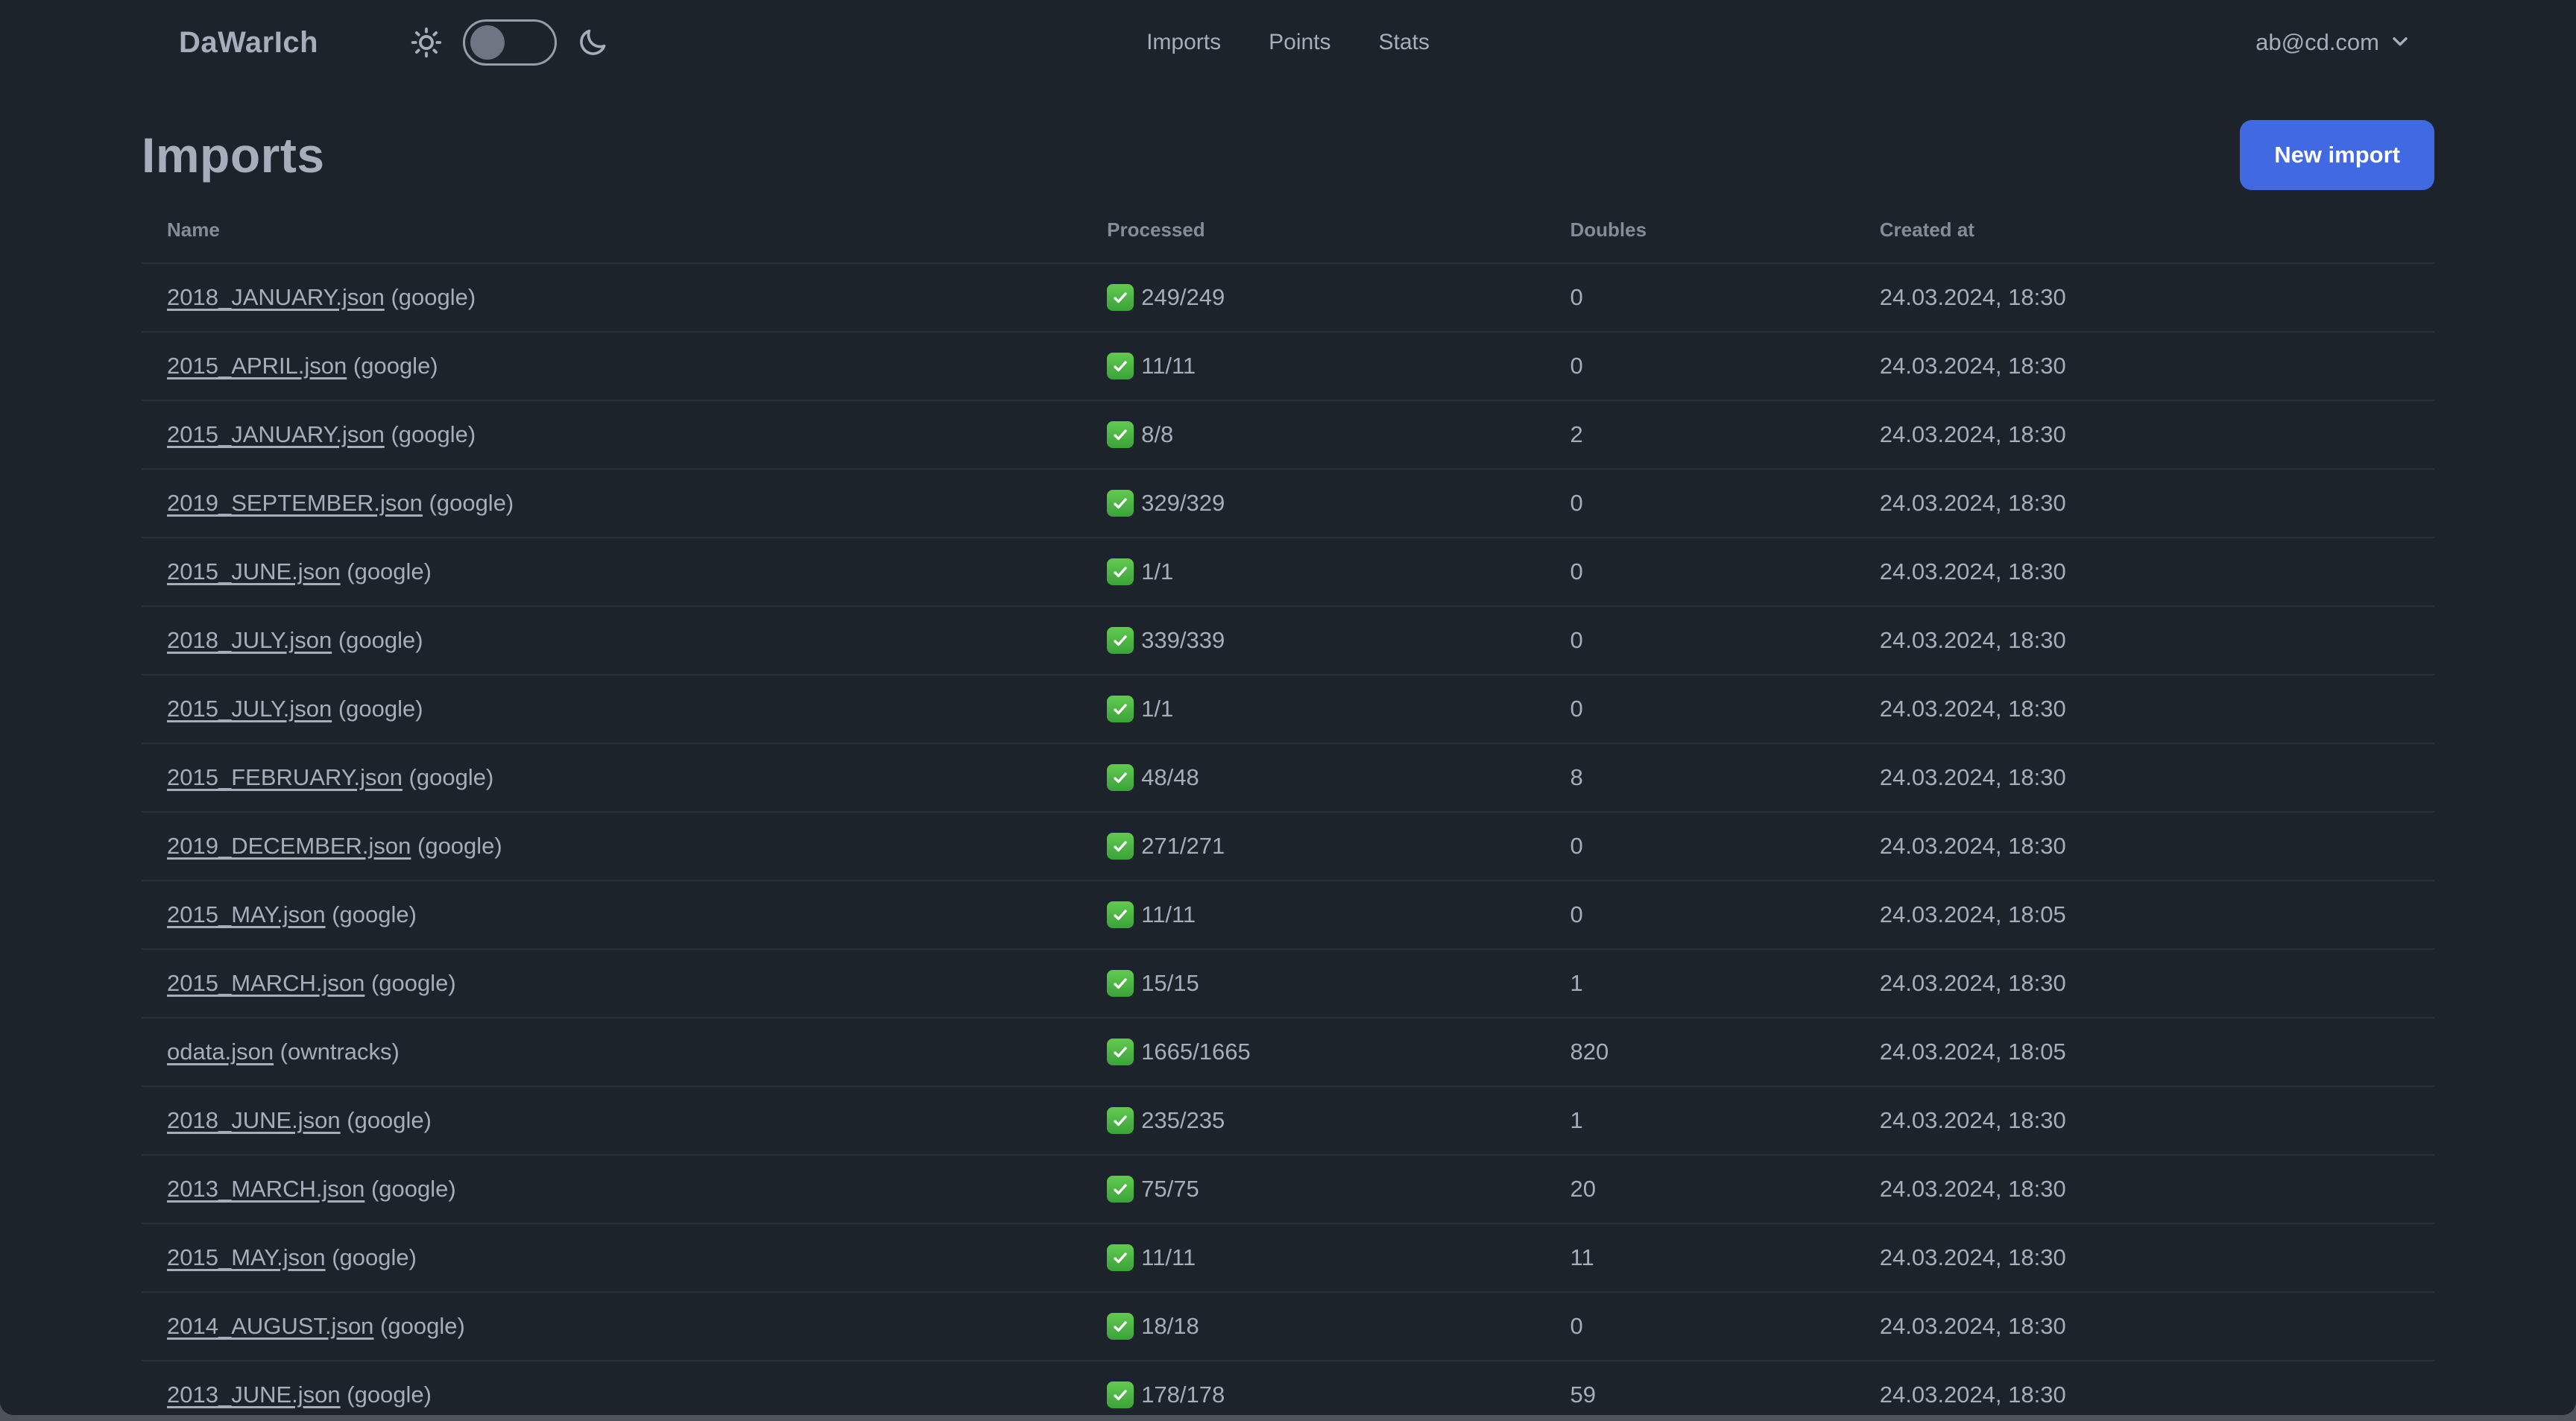  I want to click on import-file-link: 2013_MARCH.json, so click(265, 1189).